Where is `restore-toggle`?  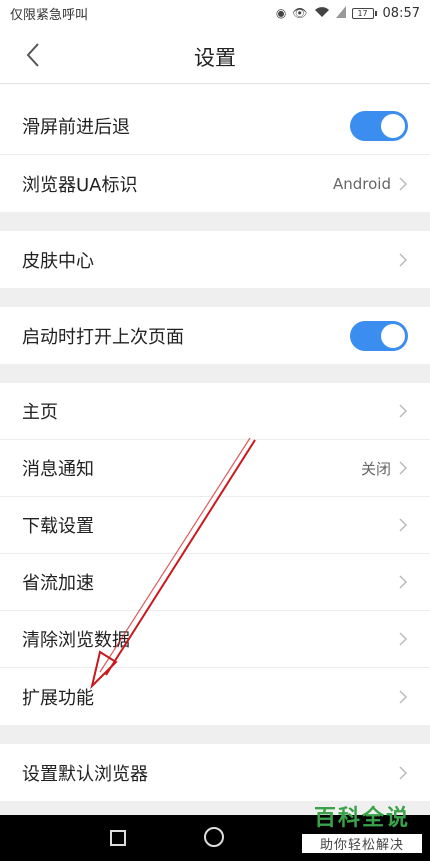 restore-toggle is located at coordinates (379, 335).